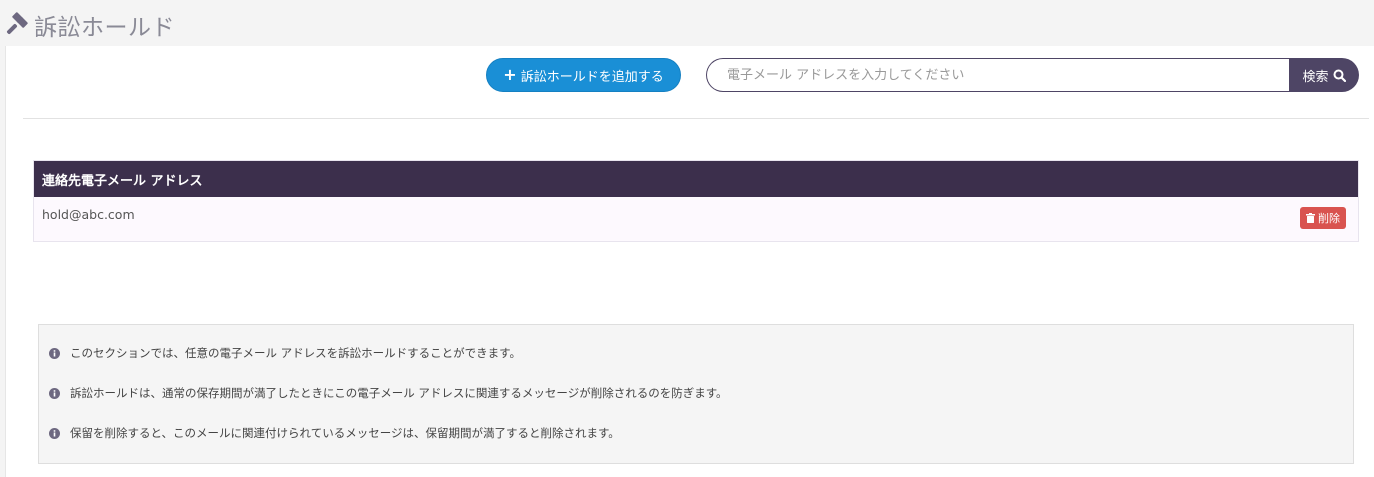 This screenshot has width=1374, height=477. What do you see at coordinates (696, 179) in the screenshot?
I see `table-header: 連絡先電子メール アドレス` at bounding box center [696, 179].